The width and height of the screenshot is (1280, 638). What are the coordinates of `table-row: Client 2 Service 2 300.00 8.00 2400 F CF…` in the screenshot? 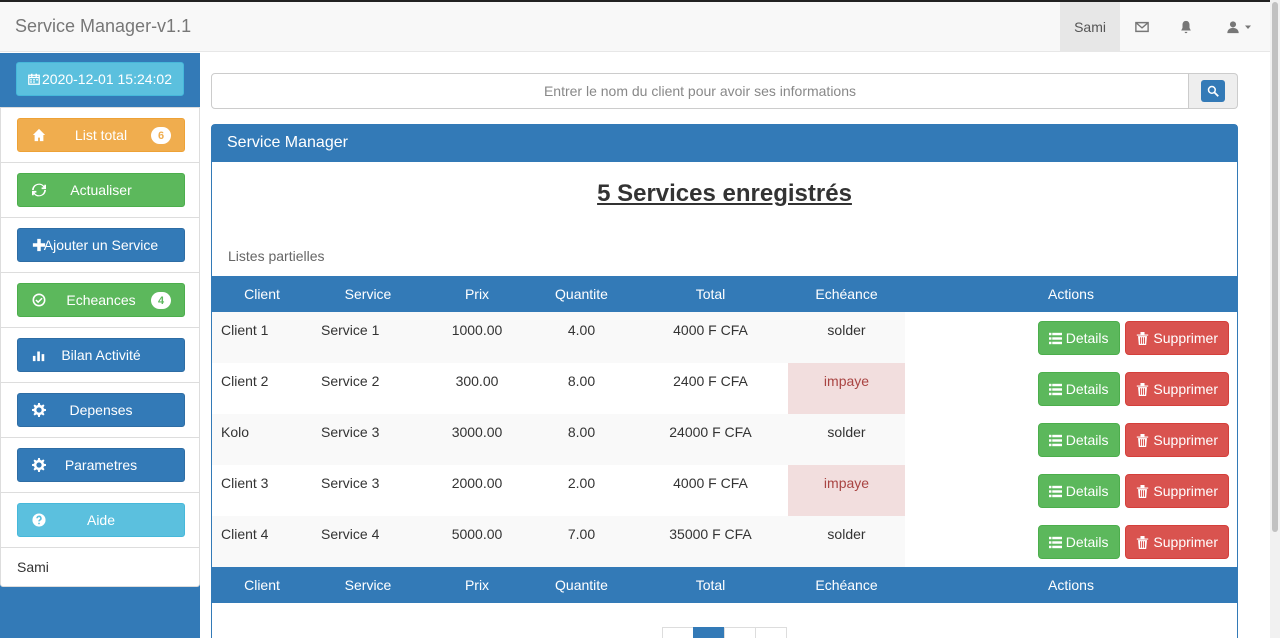 It's located at (724, 388).